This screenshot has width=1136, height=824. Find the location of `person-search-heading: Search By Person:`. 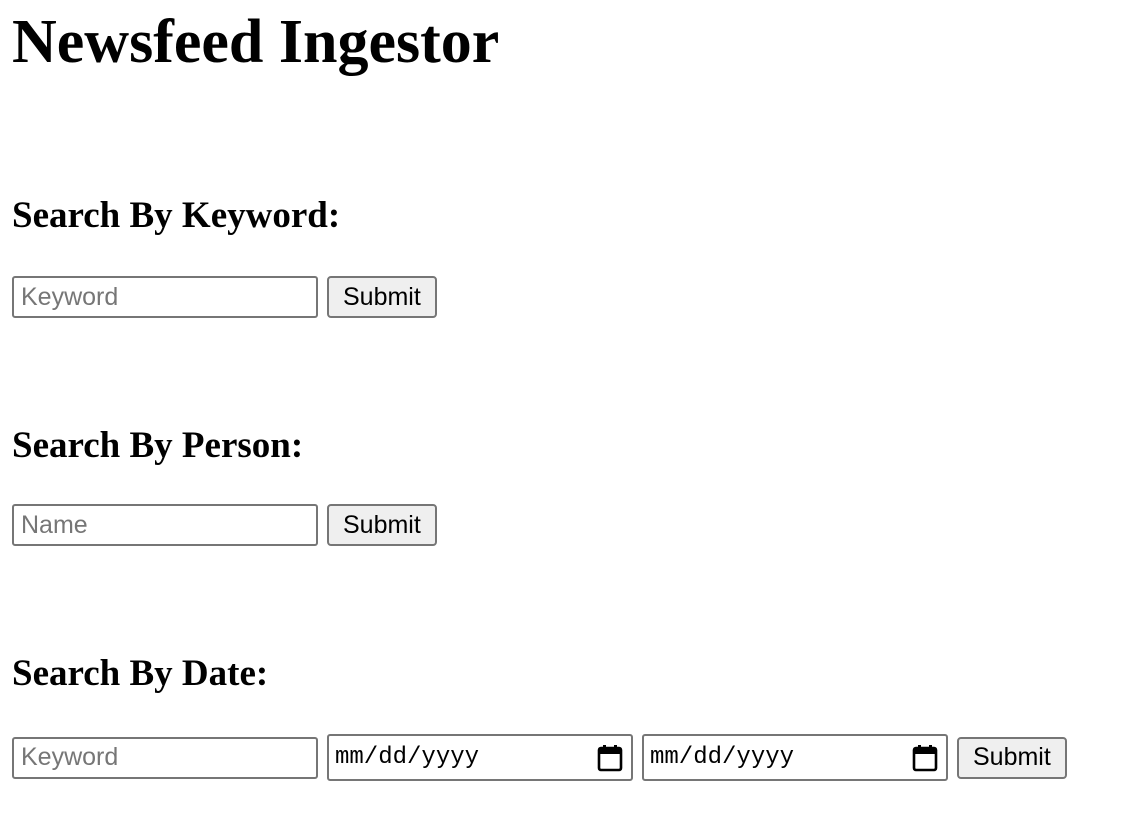

person-search-heading: Search By Person: is located at coordinates (158, 445).